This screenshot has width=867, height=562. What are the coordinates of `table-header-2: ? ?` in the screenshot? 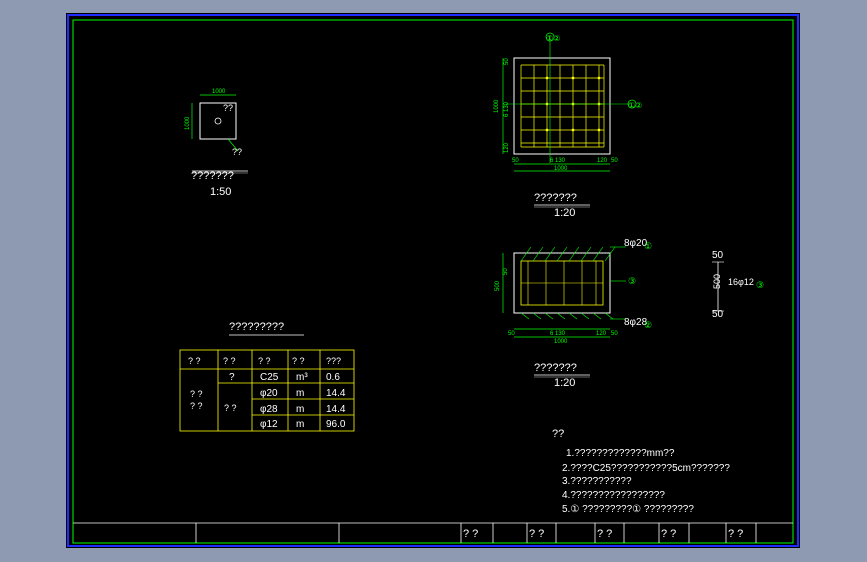 It's located at (229, 361).